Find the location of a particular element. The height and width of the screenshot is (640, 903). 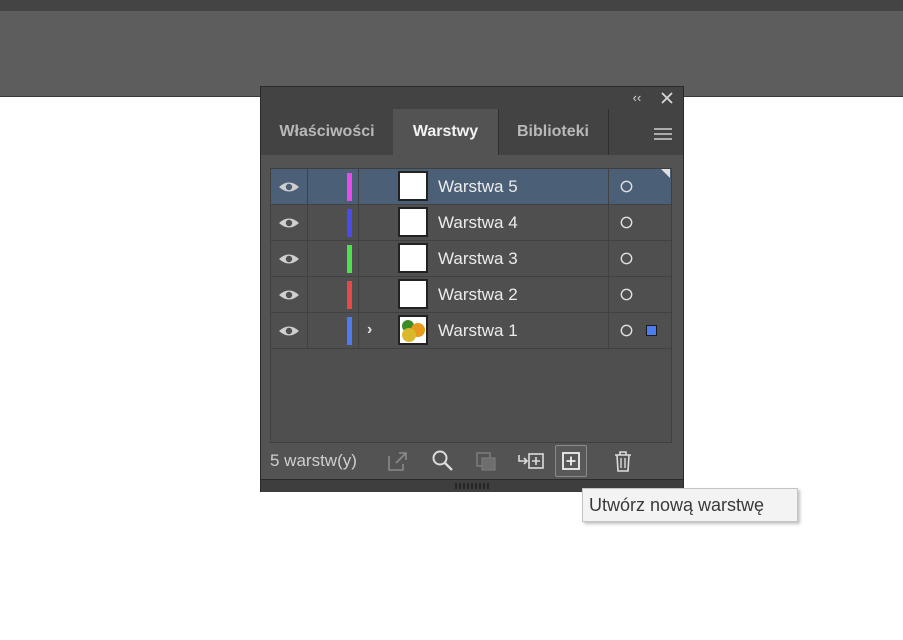

selection-indicator-square is located at coordinates (651, 330).